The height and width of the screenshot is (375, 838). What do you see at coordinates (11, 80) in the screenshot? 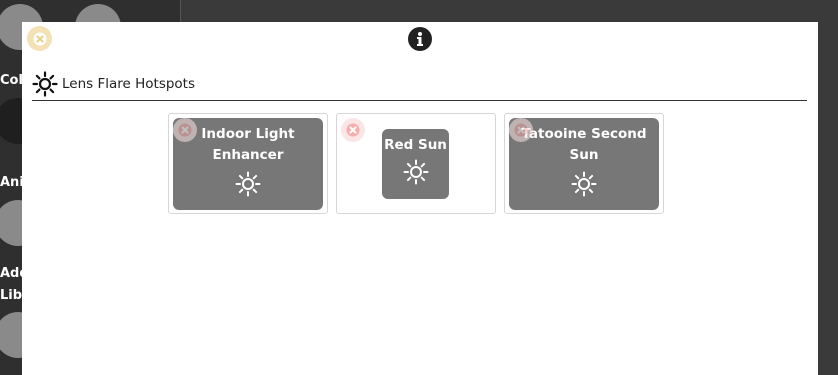
I see `background-label-color: Col` at bounding box center [11, 80].